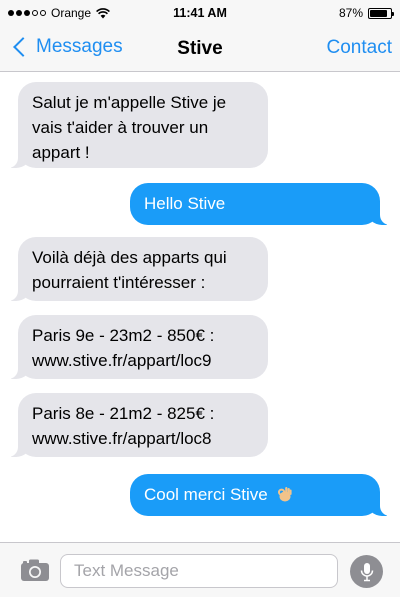  I want to click on battery-fill, so click(379, 13).